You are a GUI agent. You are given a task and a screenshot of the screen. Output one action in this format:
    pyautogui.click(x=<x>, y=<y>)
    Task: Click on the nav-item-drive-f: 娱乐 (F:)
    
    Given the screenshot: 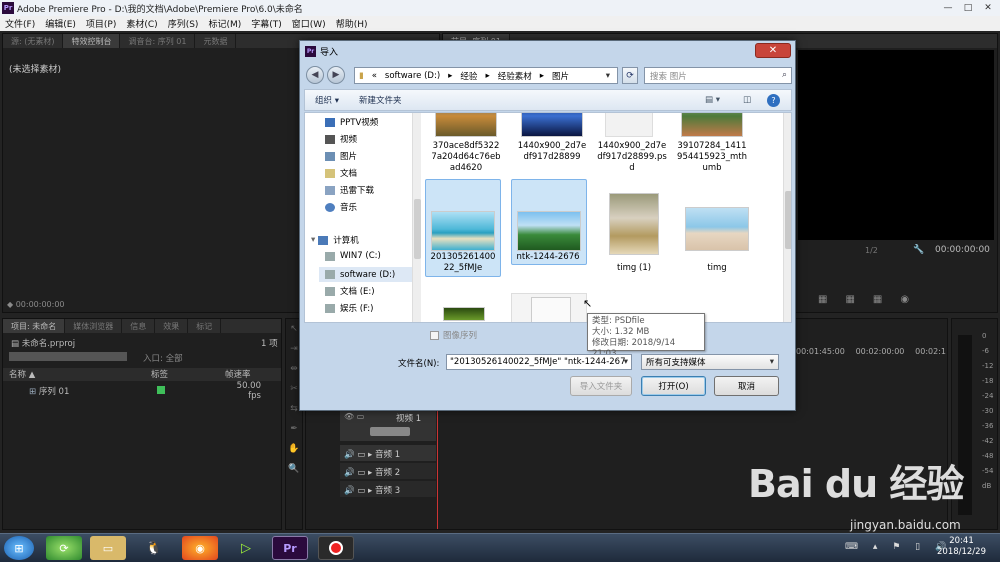 What is the action you would take?
    pyautogui.click(x=349, y=308)
    